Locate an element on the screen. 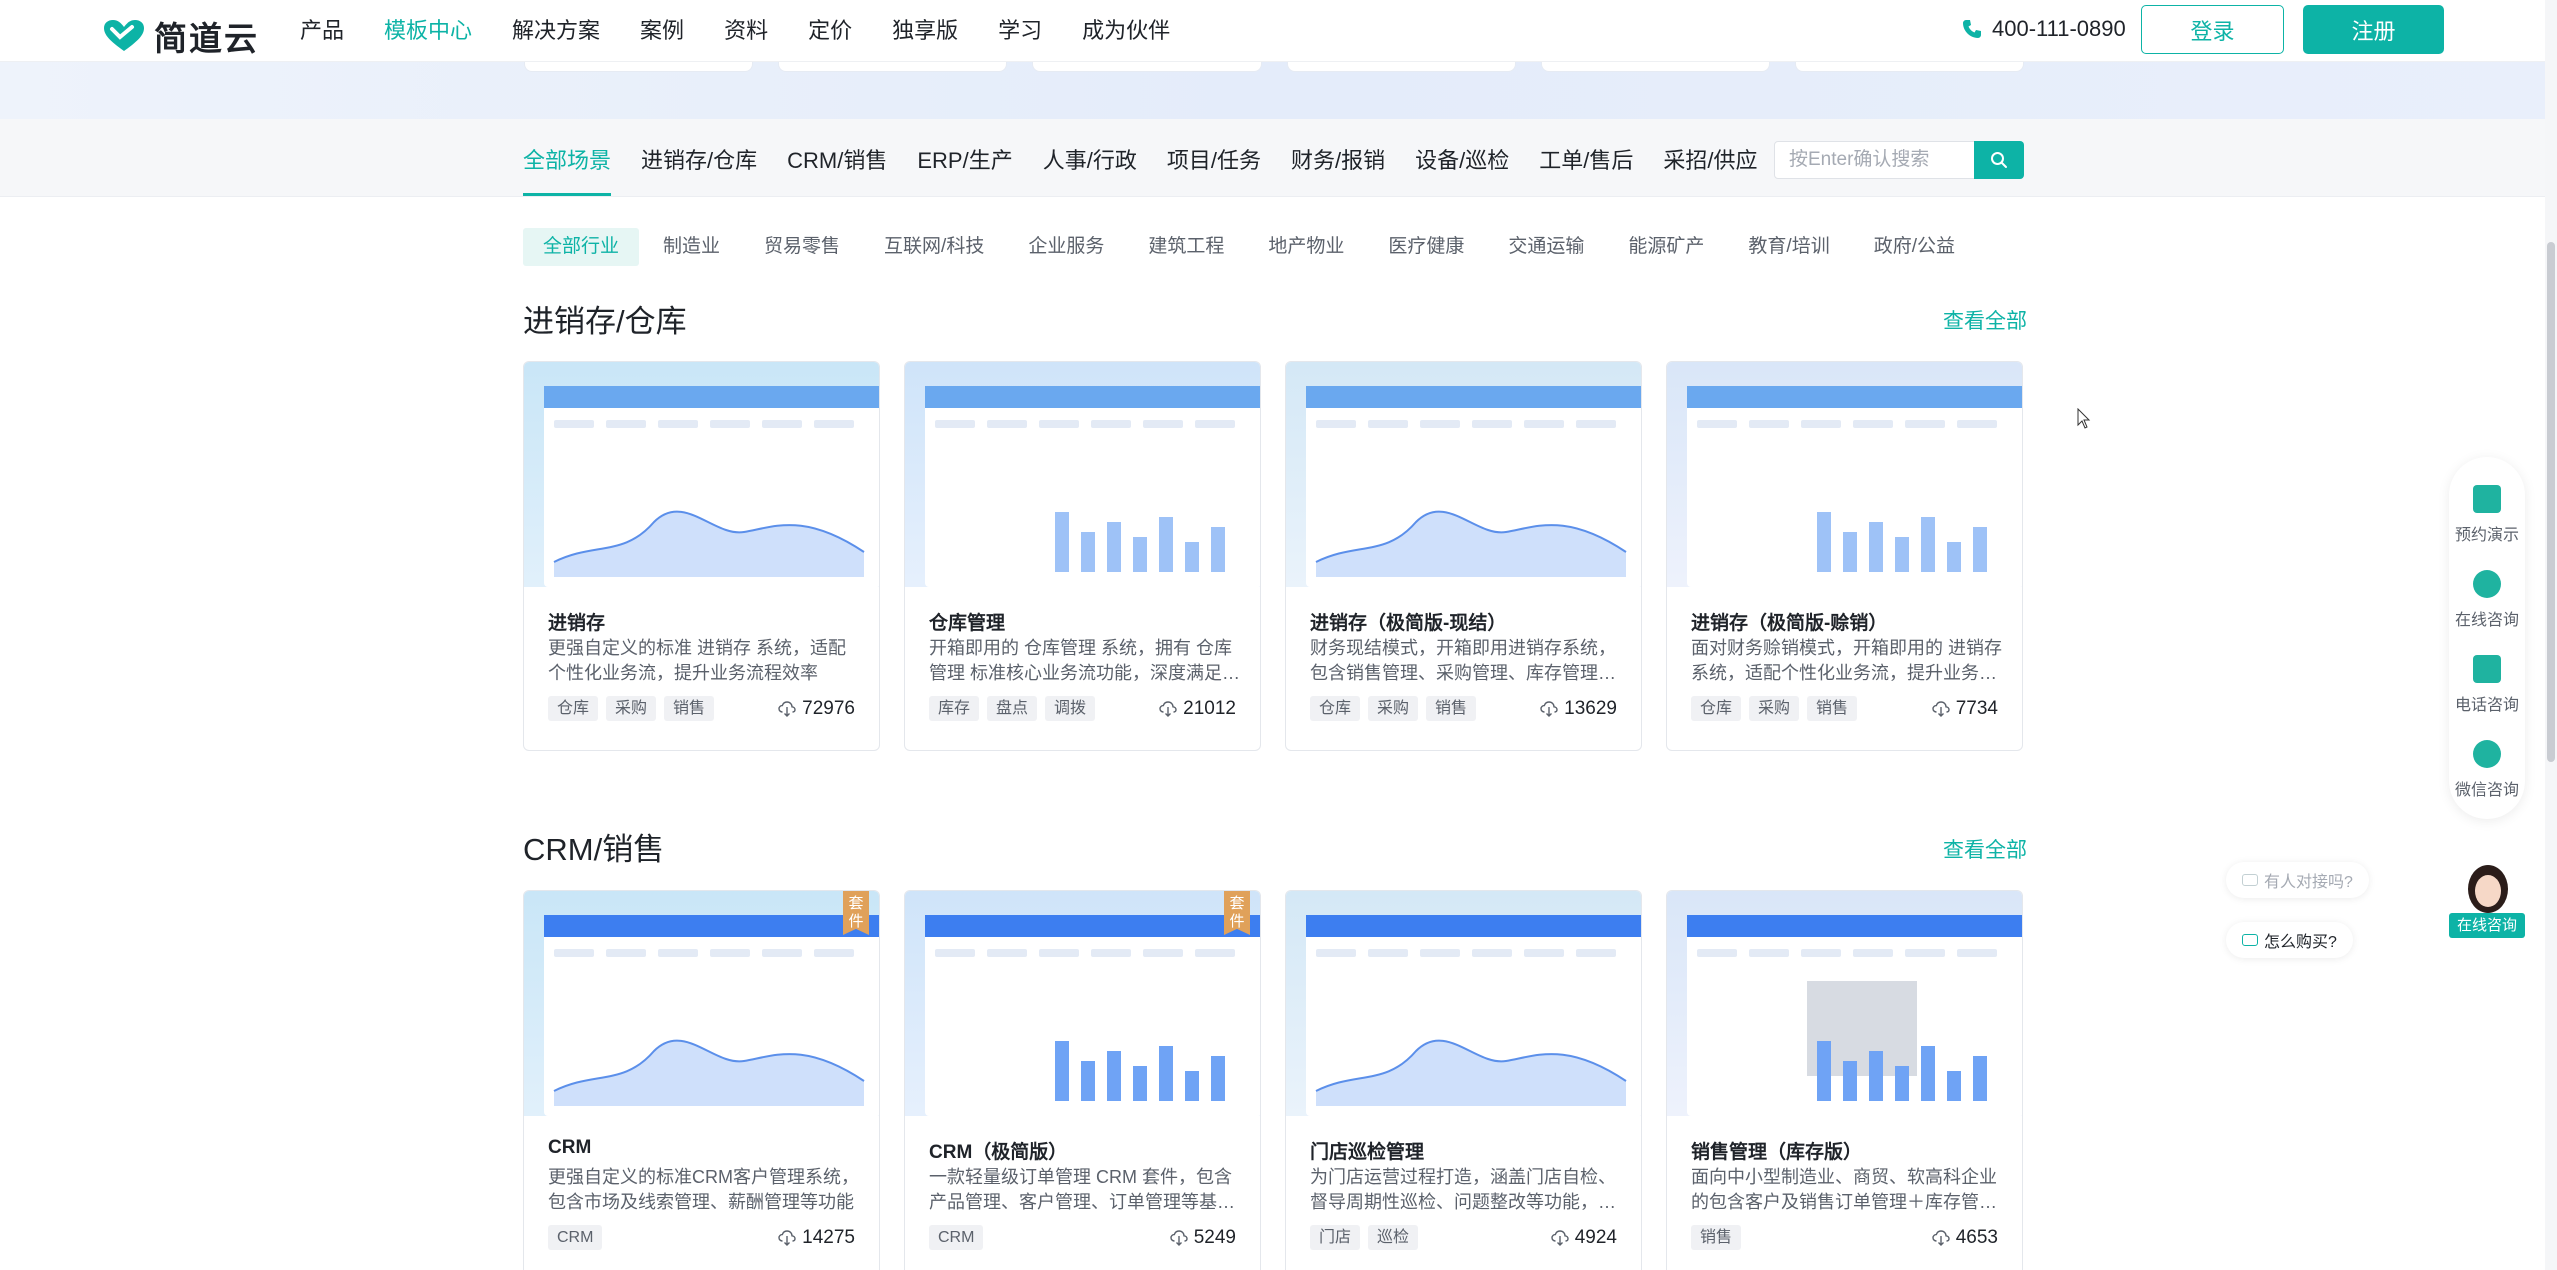 The image size is (2557, 1270). chat-prompt-how-to-buy: 怎么购买? is located at coordinates (2289, 940).